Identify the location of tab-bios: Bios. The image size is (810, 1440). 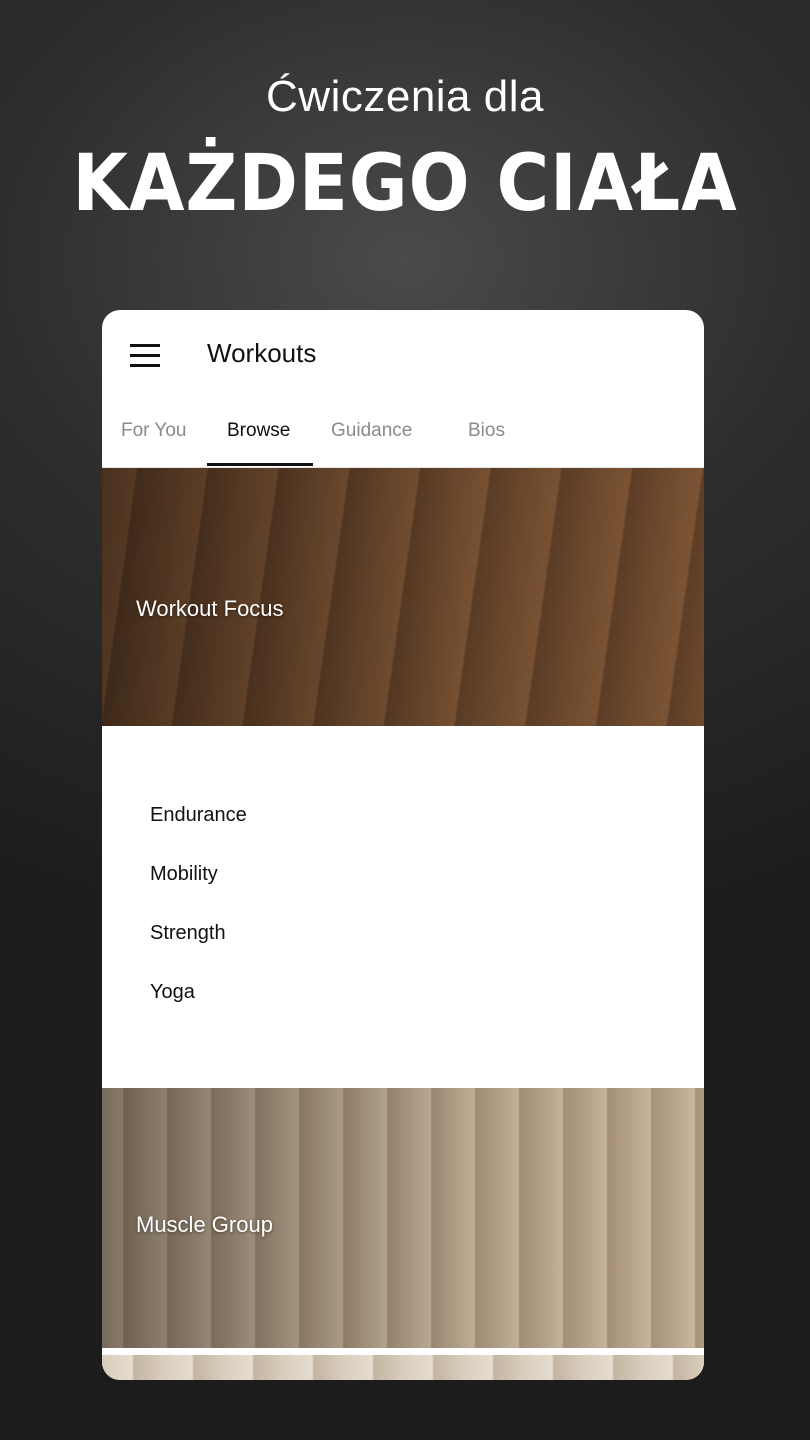
(486, 431).